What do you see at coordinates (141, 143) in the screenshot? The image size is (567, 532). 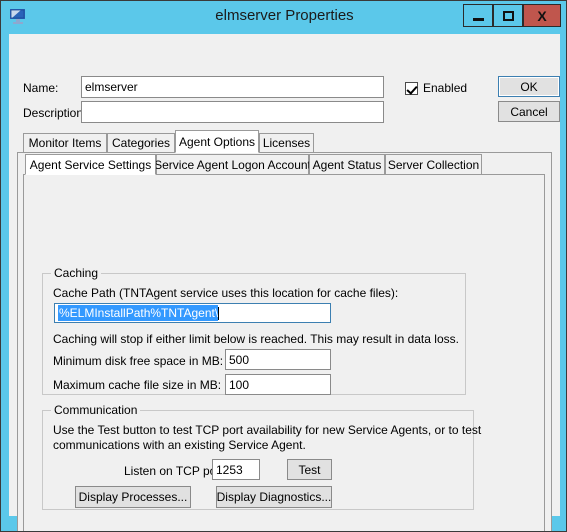 I see `tab-categories: Categories` at bounding box center [141, 143].